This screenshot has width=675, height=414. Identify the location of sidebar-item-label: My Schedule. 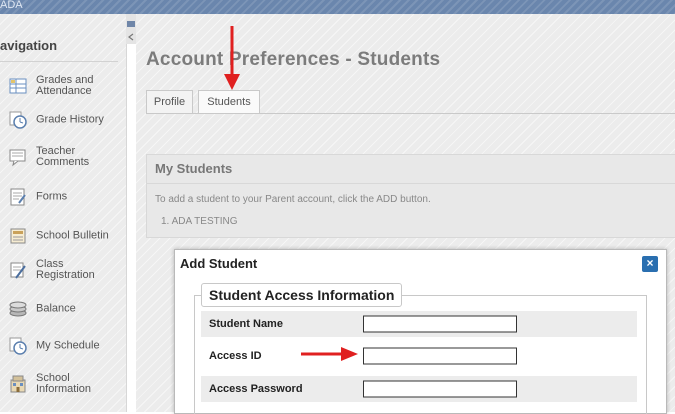
(68, 345).